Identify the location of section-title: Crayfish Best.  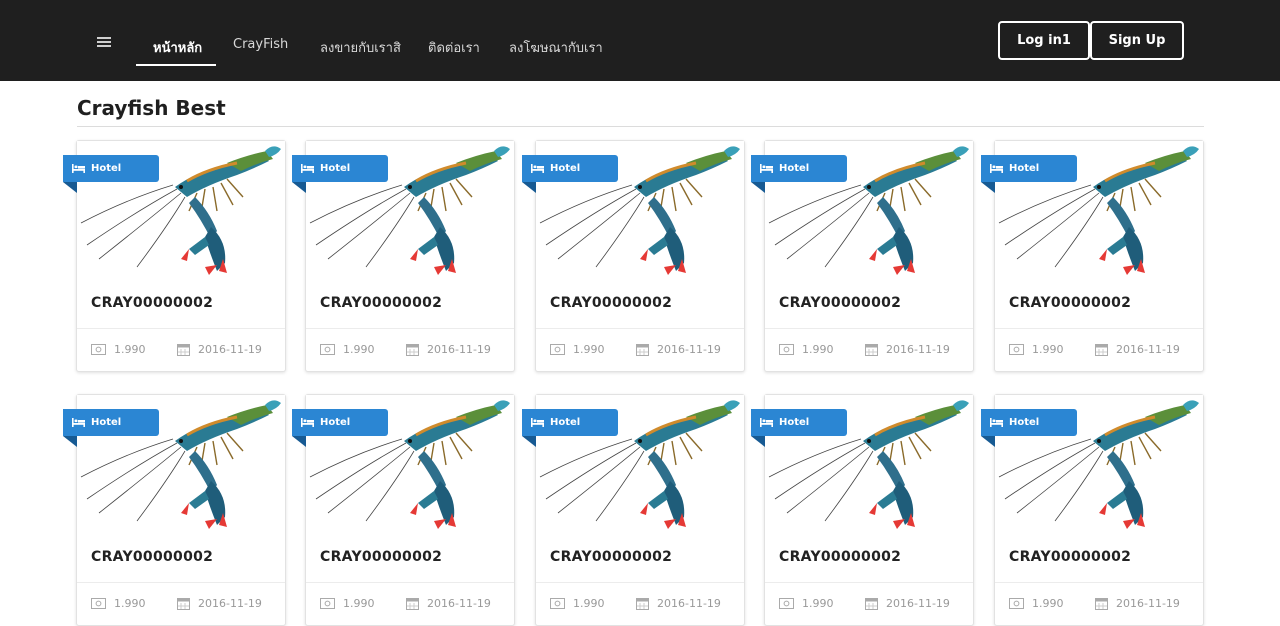
(151, 108).